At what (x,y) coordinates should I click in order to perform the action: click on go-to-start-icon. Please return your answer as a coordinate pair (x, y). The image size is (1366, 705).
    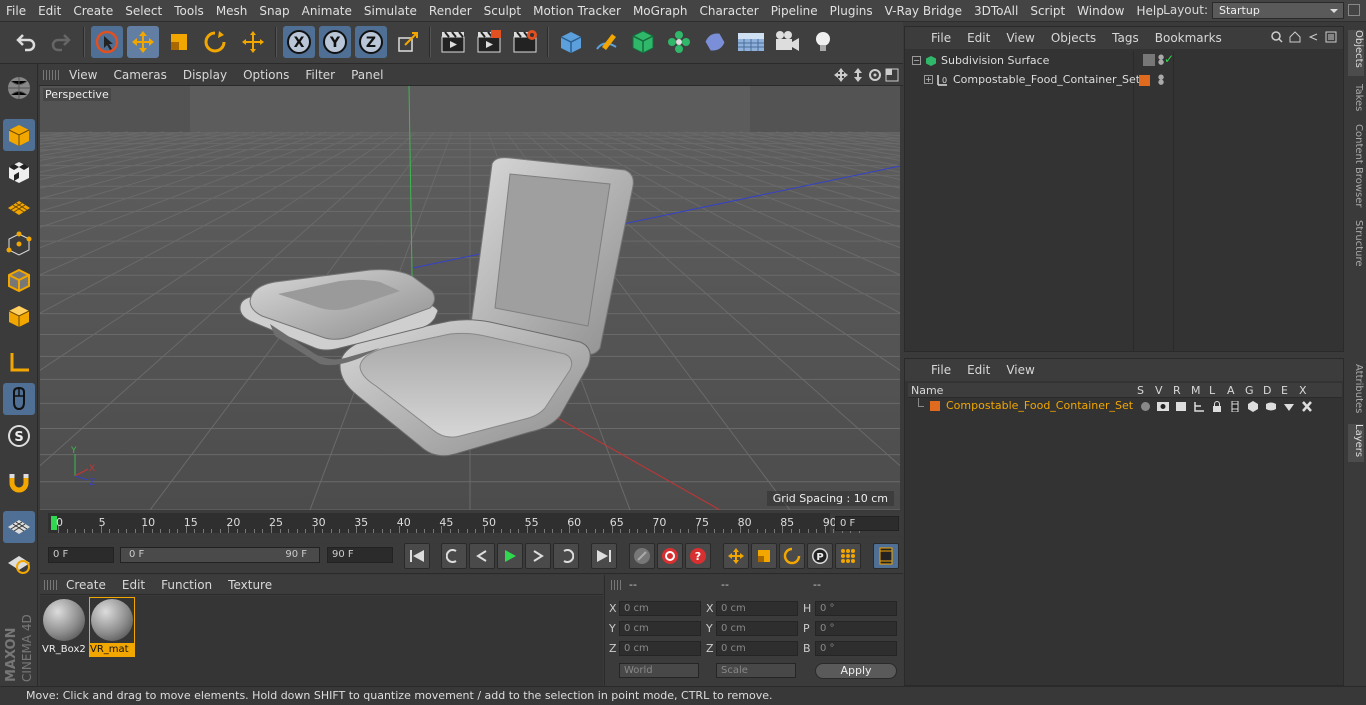
    Looking at the image, I should click on (417, 556).